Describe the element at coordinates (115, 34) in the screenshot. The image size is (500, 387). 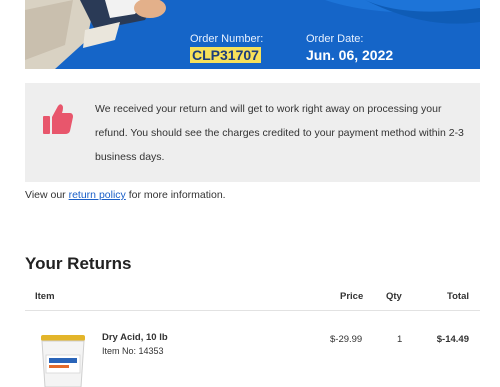
I see `delivery-person-image` at that location.